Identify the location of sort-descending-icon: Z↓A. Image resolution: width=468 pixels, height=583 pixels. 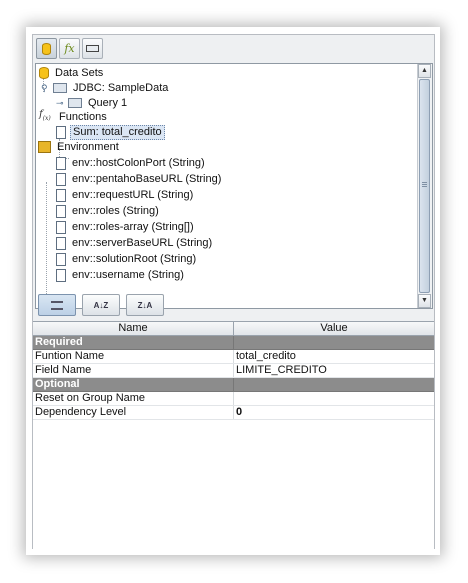
(145, 305).